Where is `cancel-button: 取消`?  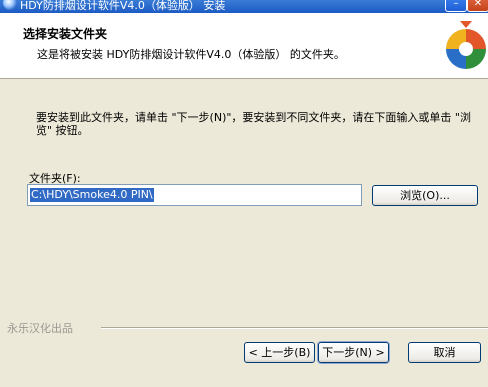
cancel-button: 取消 is located at coordinates (444, 352).